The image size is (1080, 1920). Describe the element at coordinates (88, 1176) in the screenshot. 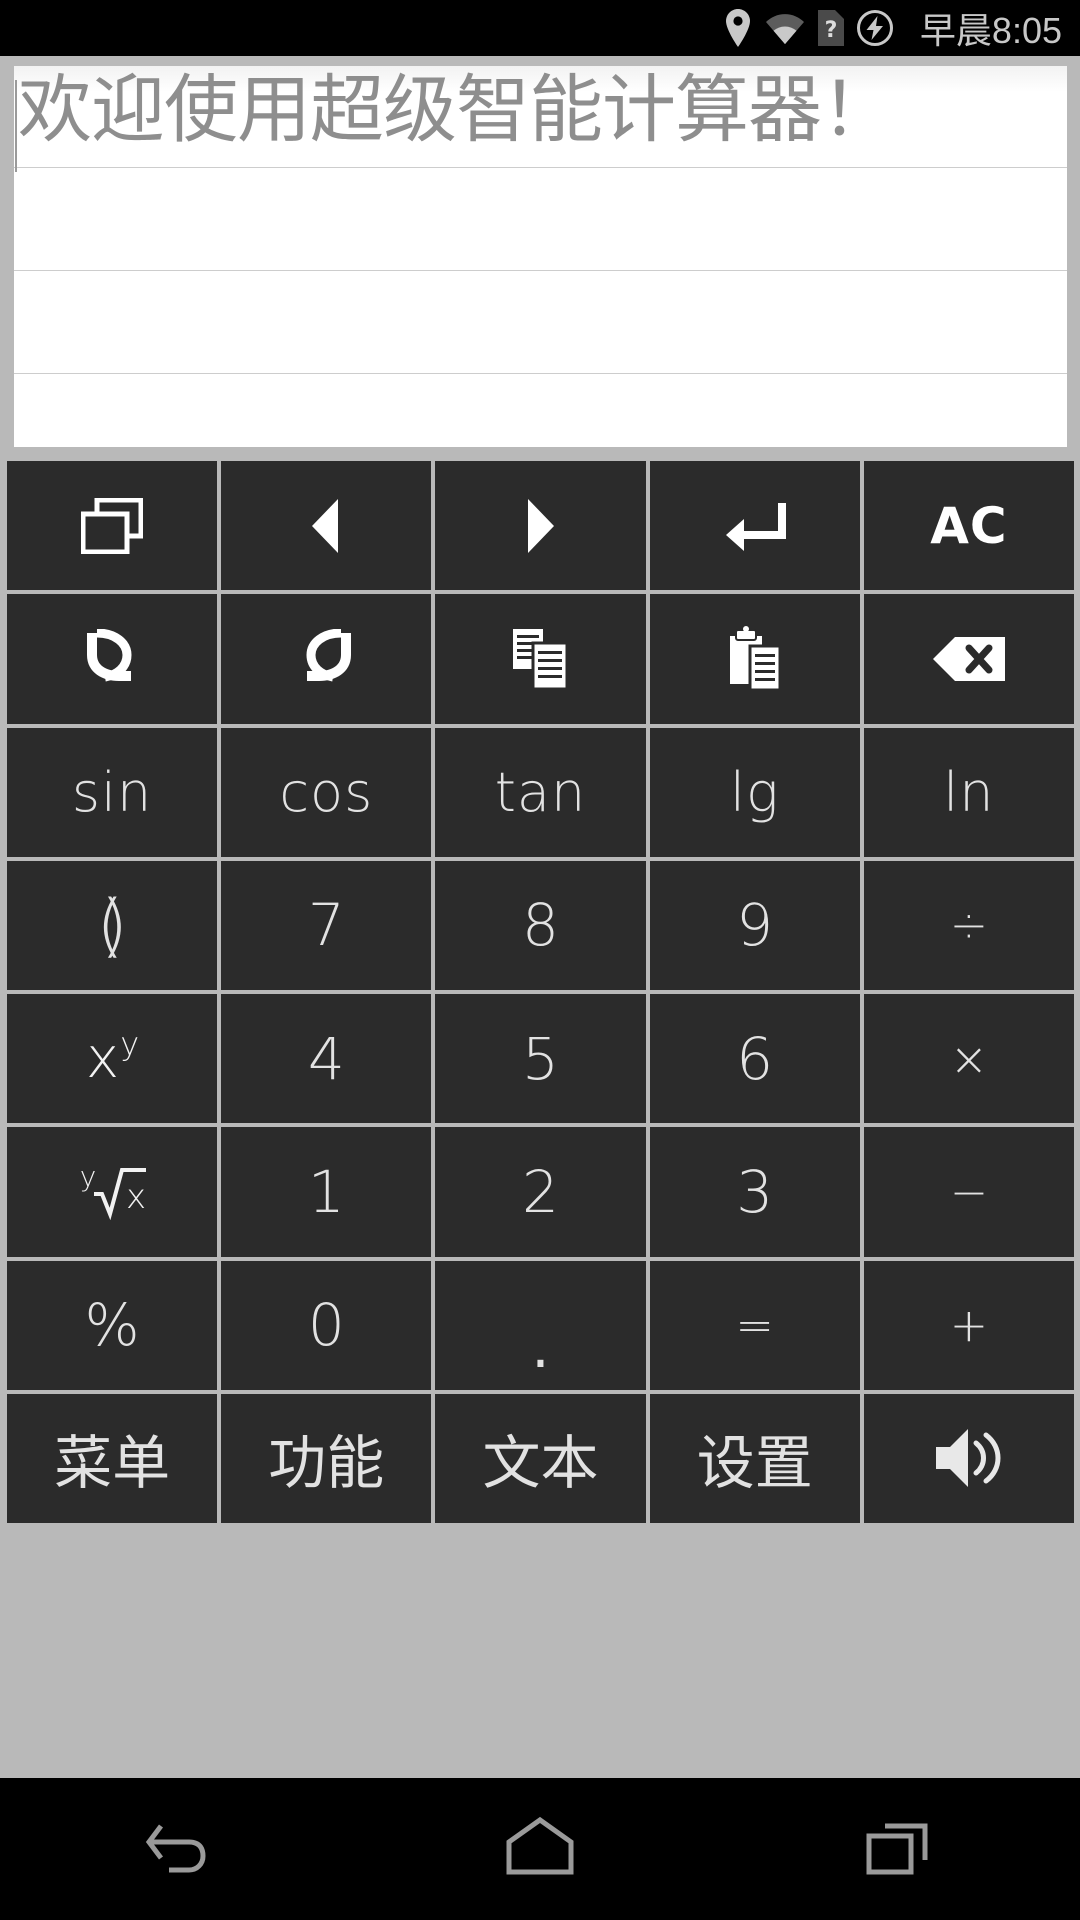

I see `key-label-root-index: y` at that location.